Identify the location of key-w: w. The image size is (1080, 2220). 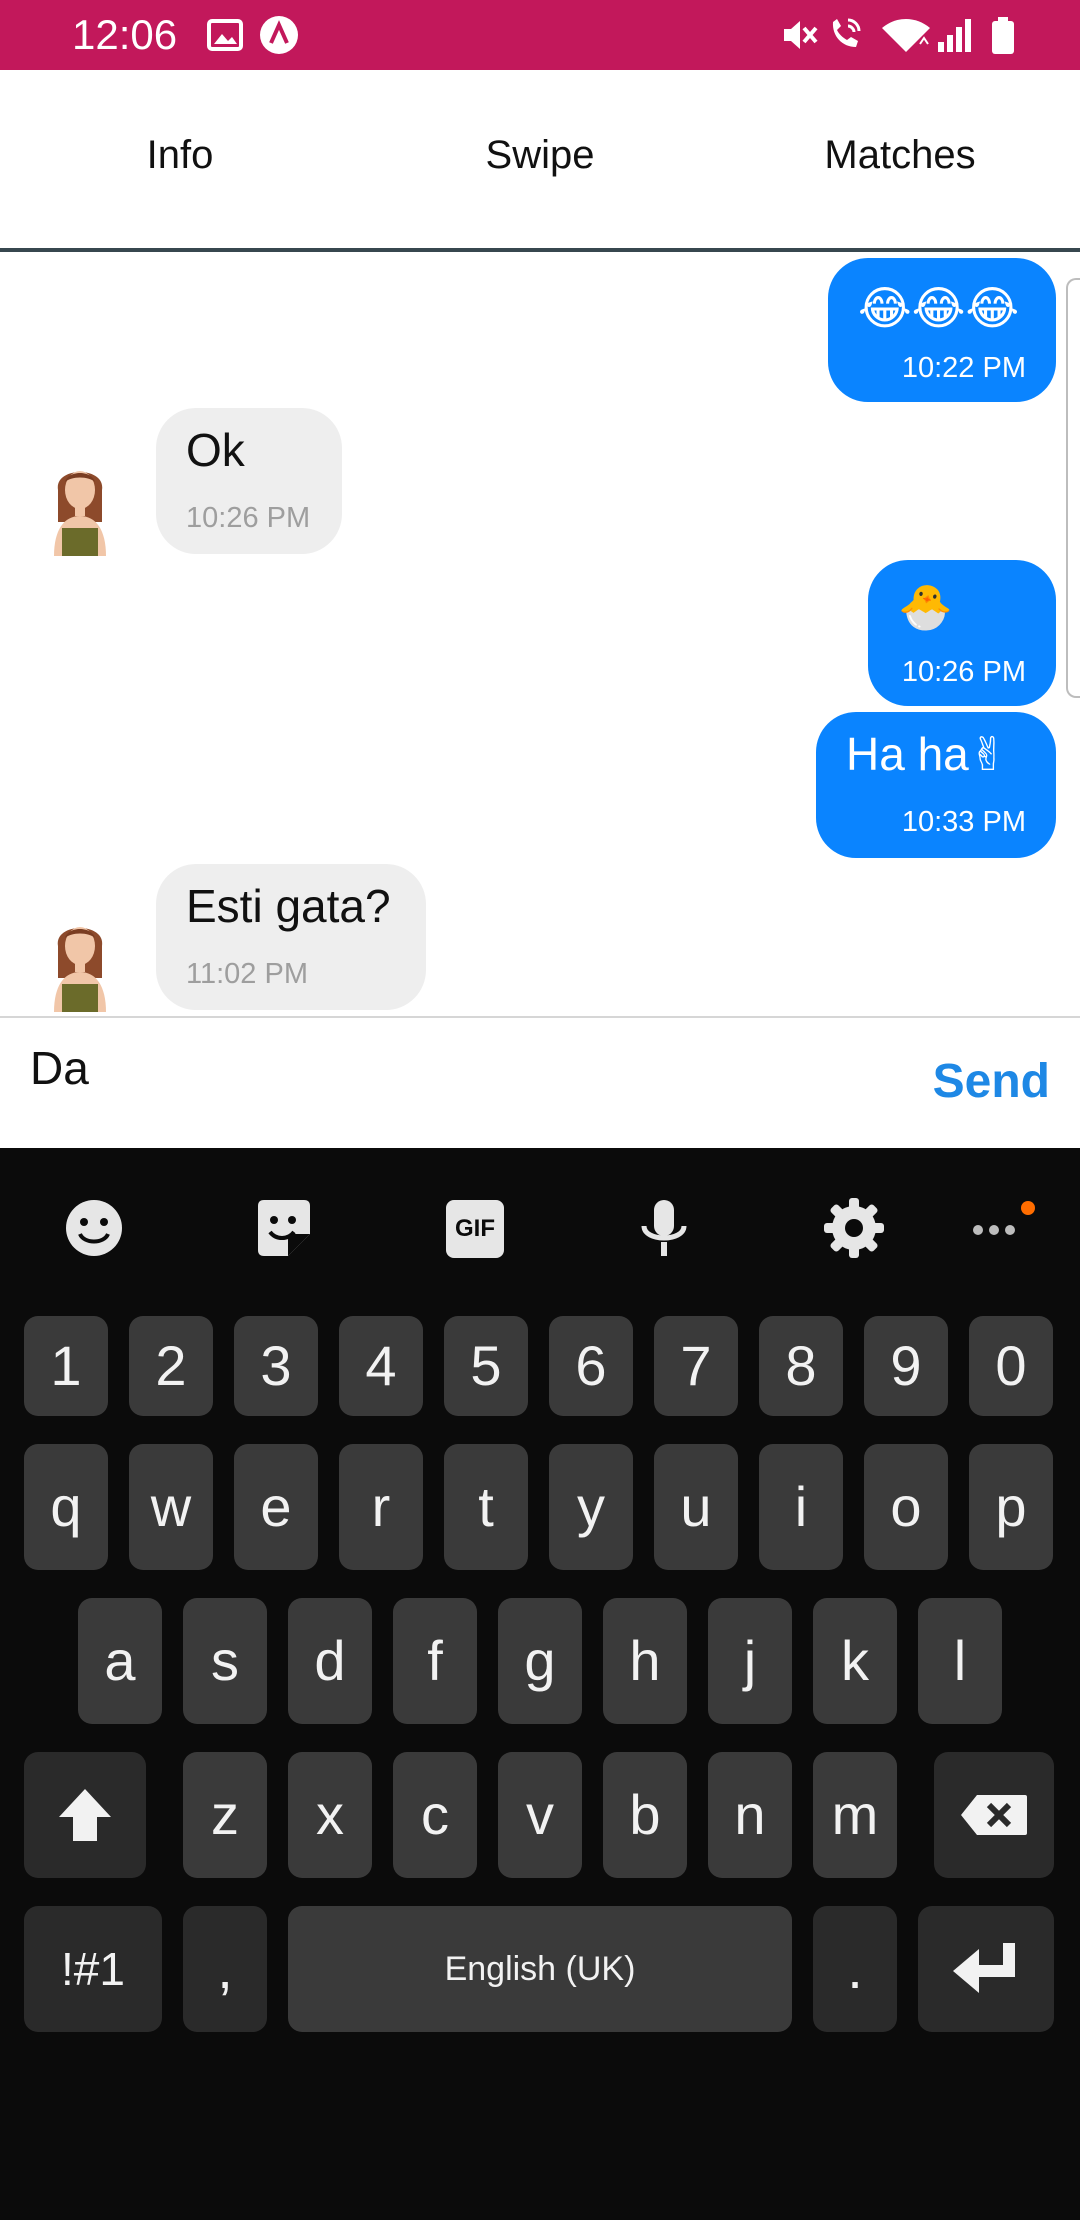
(171, 1507).